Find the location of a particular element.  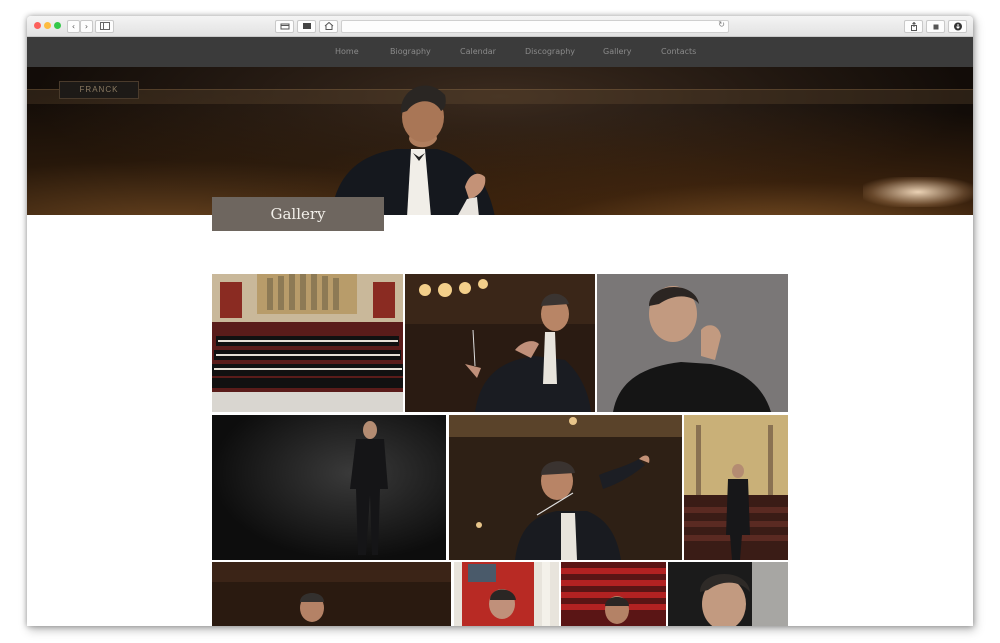

gallery-photo-portrait is located at coordinates (692, 343).